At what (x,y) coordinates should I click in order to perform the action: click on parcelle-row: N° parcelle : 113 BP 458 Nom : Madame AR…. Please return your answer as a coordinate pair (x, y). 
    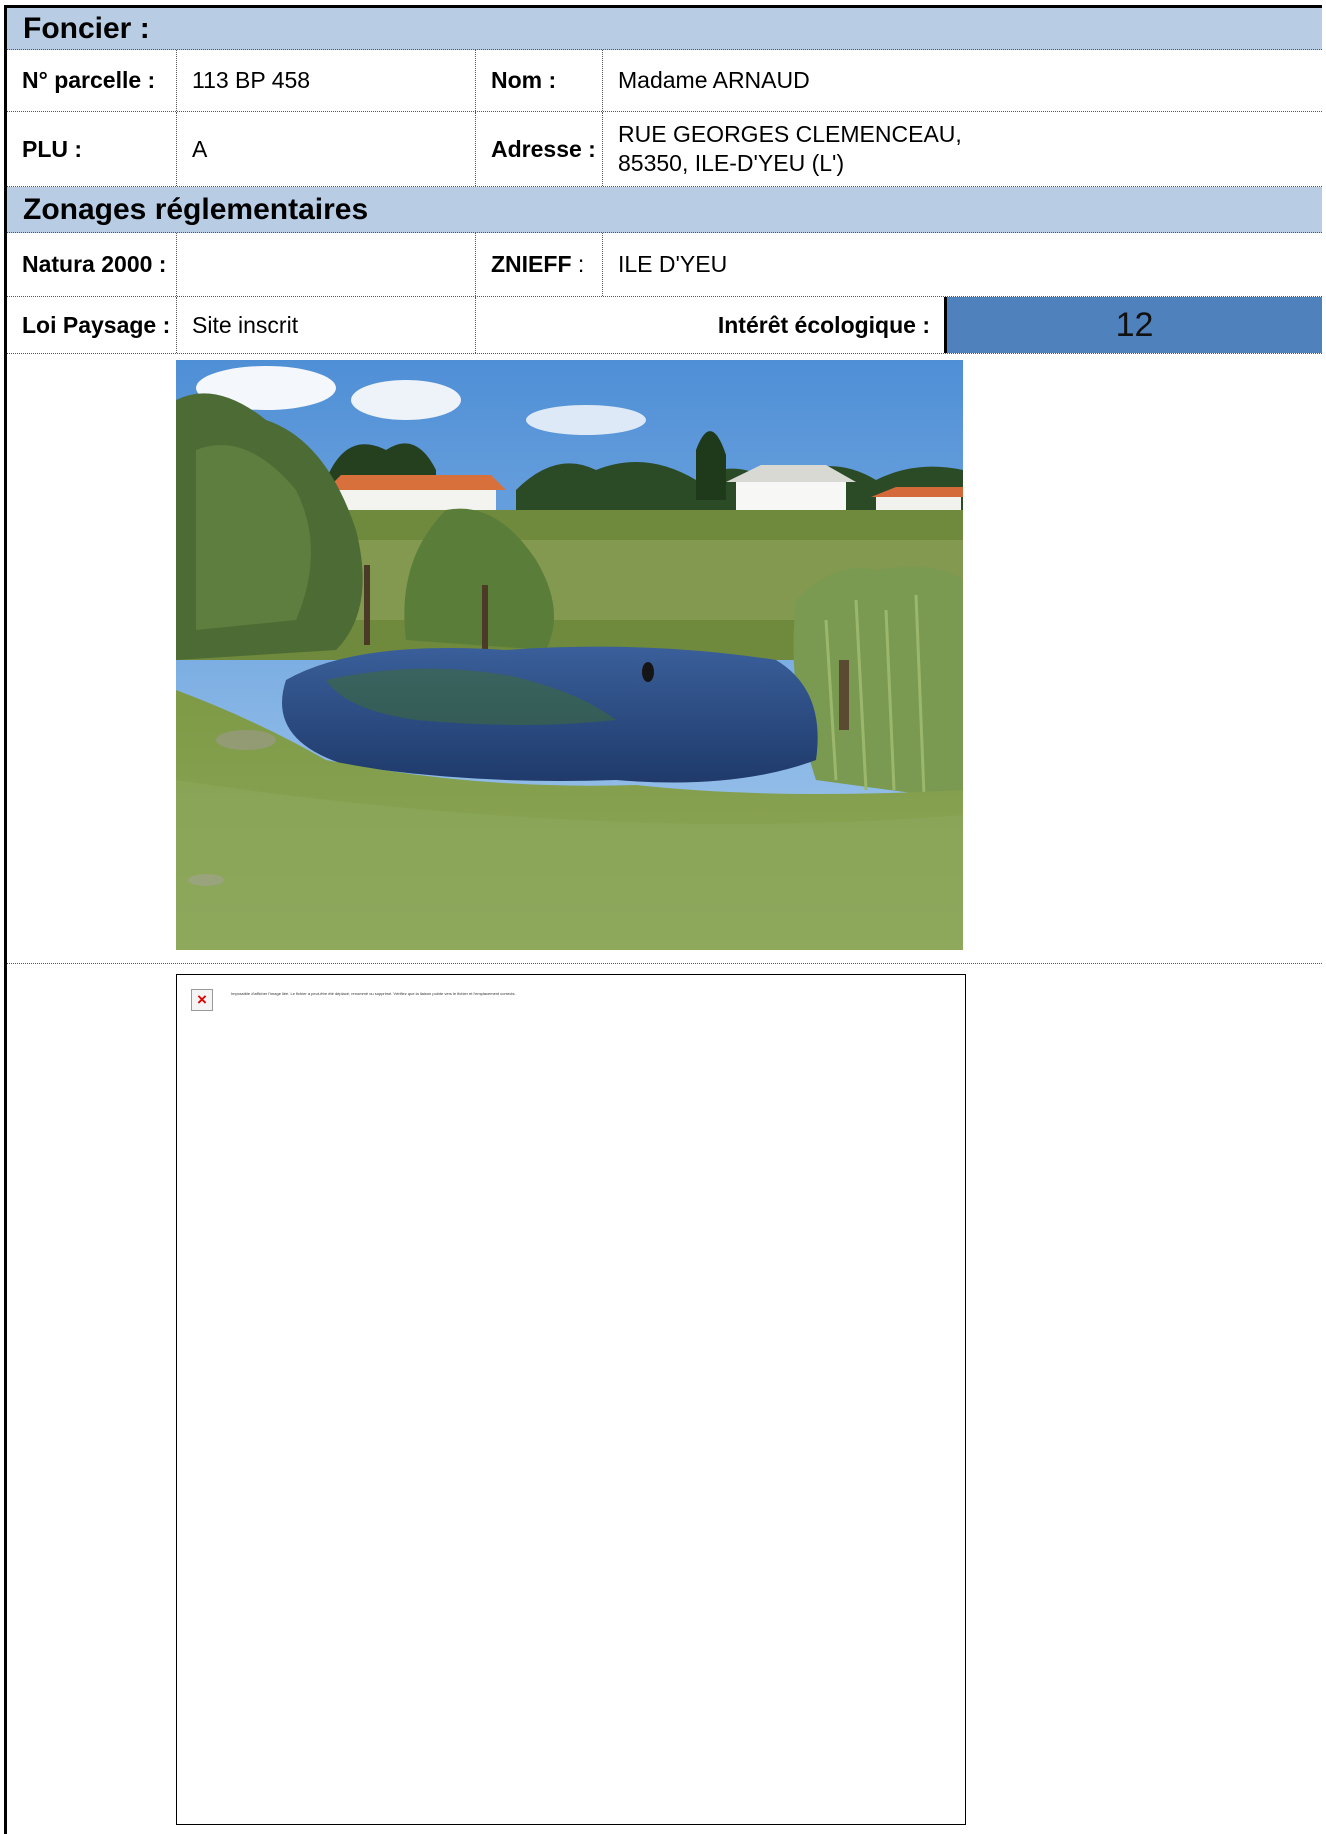
    Looking at the image, I should click on (664, 81).